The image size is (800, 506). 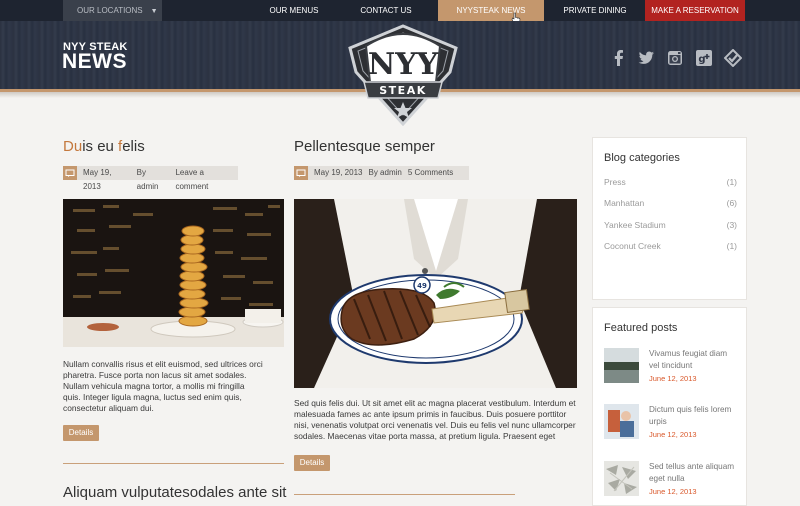 I want to click on post-comments-link: Leave a comment, so click(x=206, y=178).